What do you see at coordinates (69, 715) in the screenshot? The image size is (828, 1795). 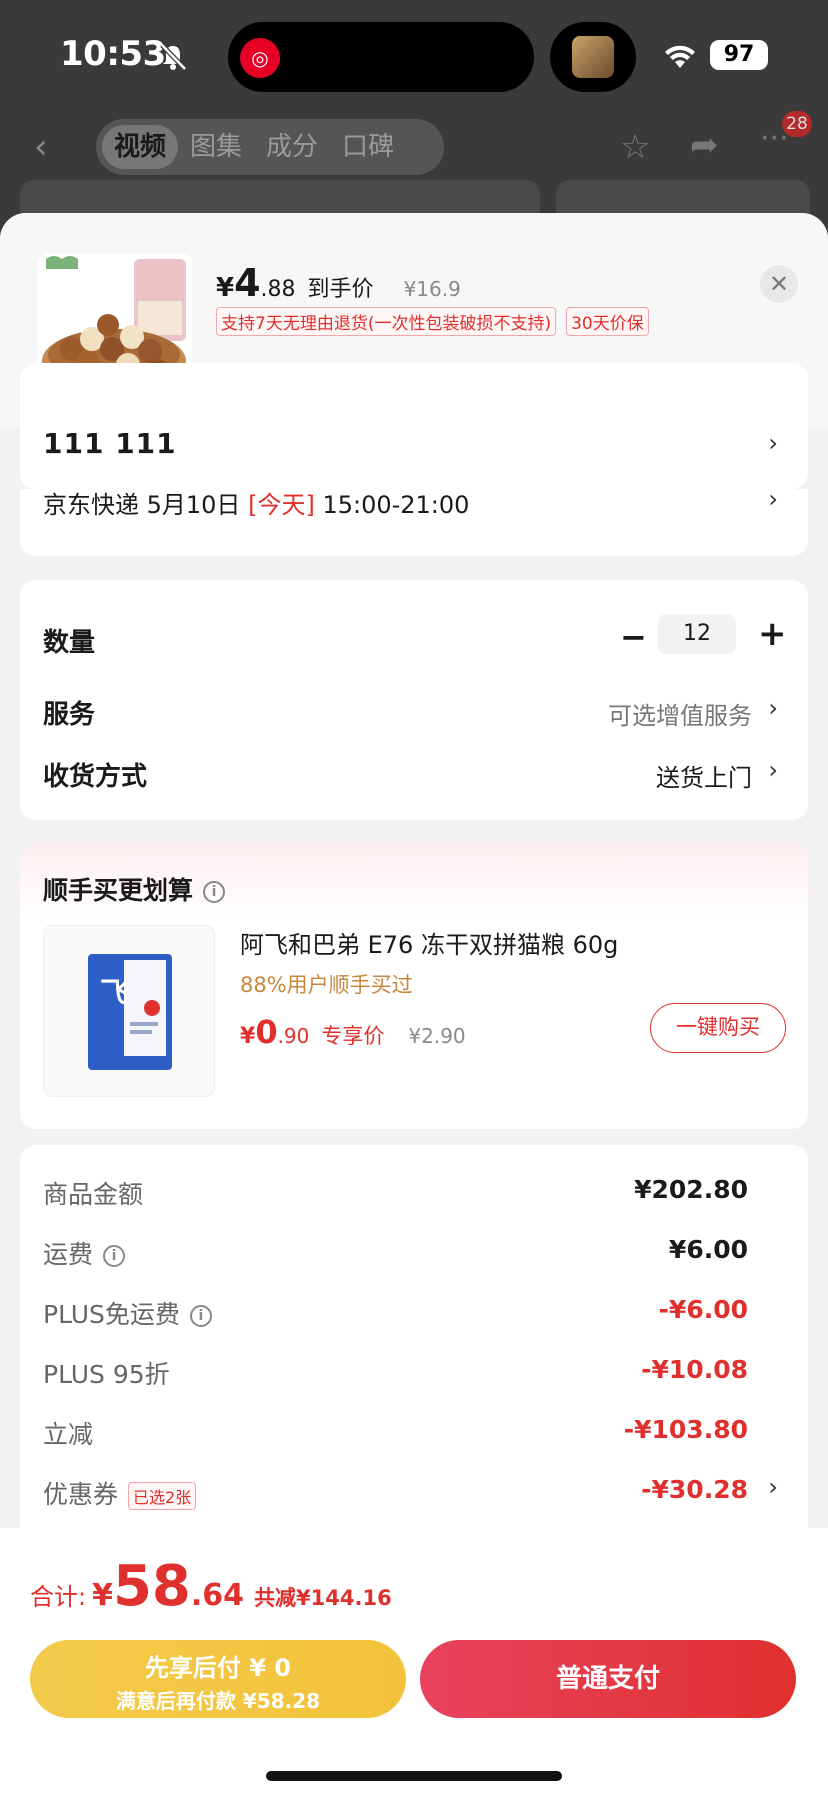 I see `service-label: 服务` at bounding box center [69, 715].